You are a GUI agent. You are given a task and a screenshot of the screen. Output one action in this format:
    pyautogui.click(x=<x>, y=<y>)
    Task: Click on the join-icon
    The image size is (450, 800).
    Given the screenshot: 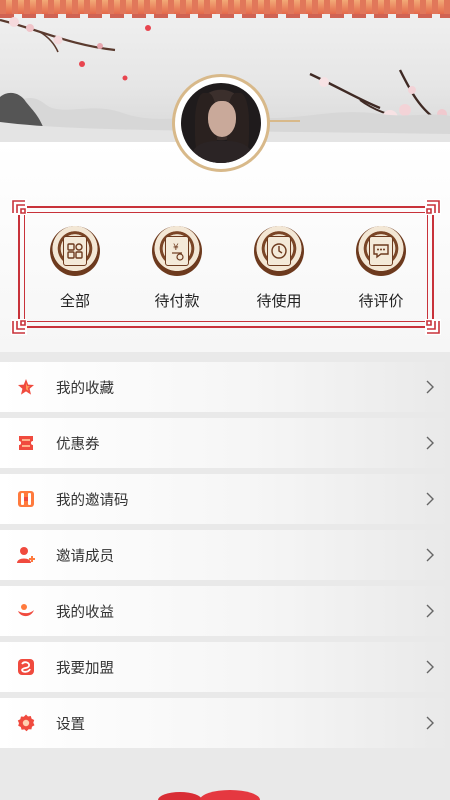 What is the action you would take?
    pyautogui.click(x=26, y=667)
    